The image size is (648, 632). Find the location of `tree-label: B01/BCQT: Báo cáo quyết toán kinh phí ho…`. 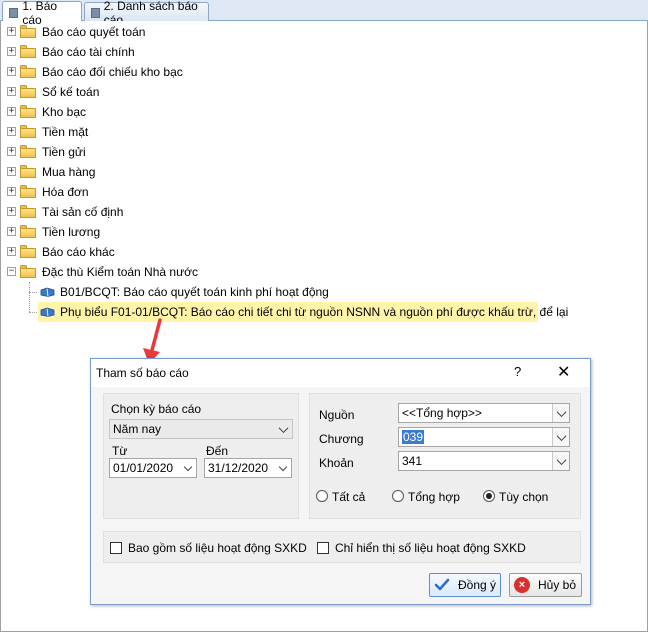

tree-label: B01/BCQT: Báo cáo quyết toán kinh phí ho… is located at coordinates (194, 292).